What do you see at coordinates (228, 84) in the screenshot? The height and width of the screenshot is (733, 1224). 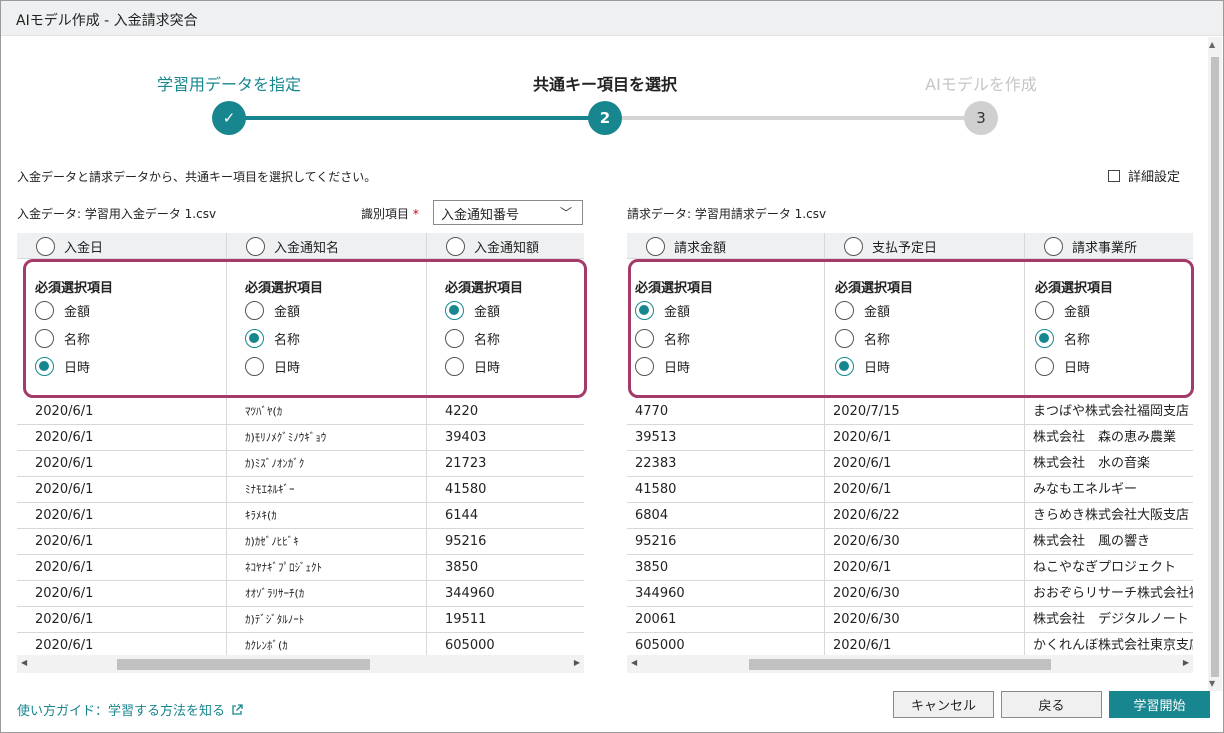 I see `step-1-label: 学習用データを指定` at bounding box center [228, 84].